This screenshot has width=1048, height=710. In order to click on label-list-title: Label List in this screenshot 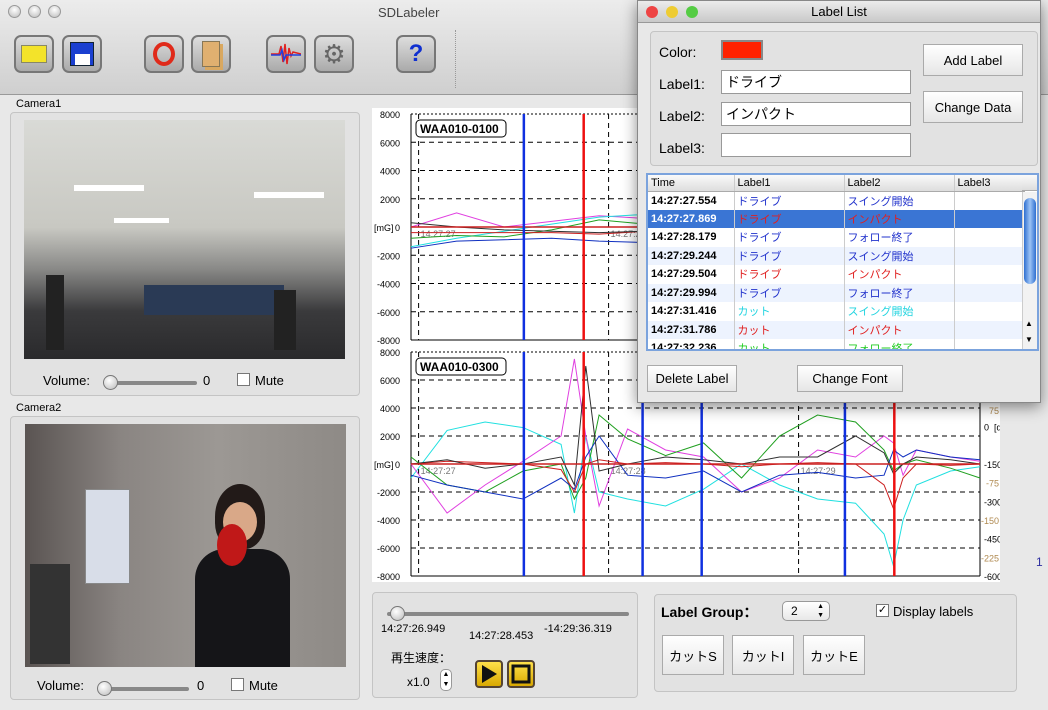, I will do `click(839, 11)`.